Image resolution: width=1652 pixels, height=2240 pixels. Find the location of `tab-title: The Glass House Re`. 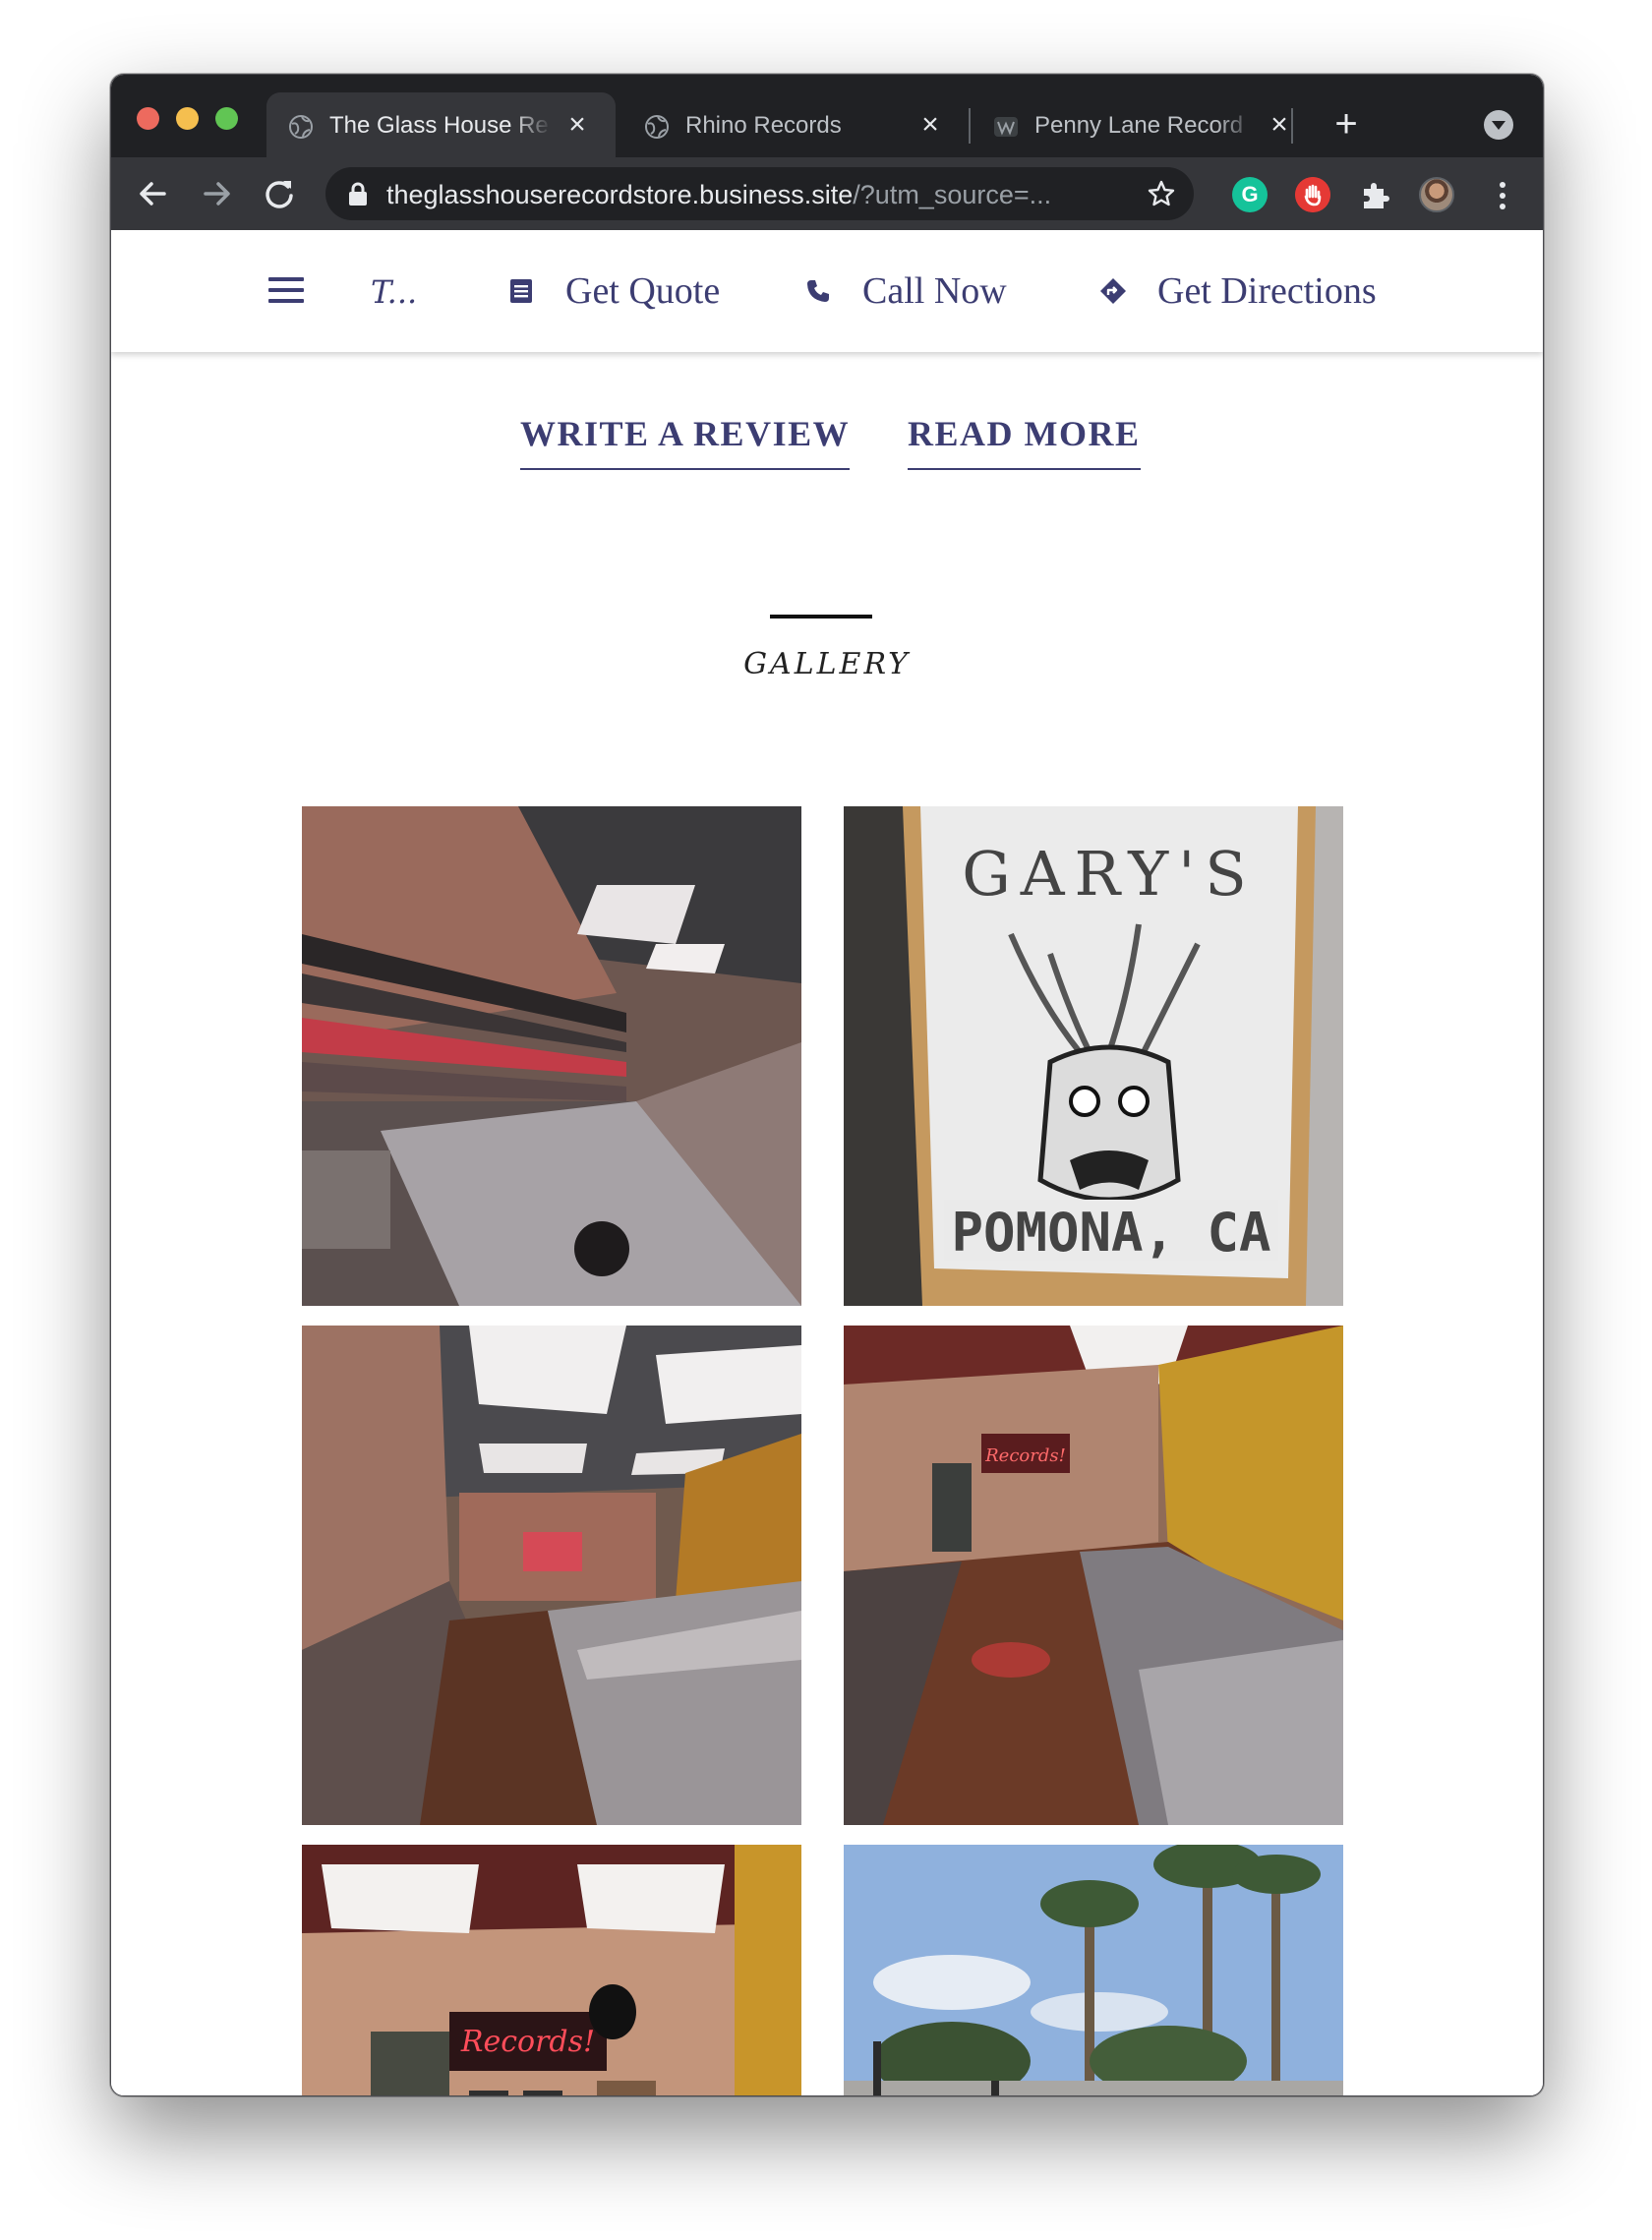

tab-title: The Glass House Re is located at coordinates (439, 126).